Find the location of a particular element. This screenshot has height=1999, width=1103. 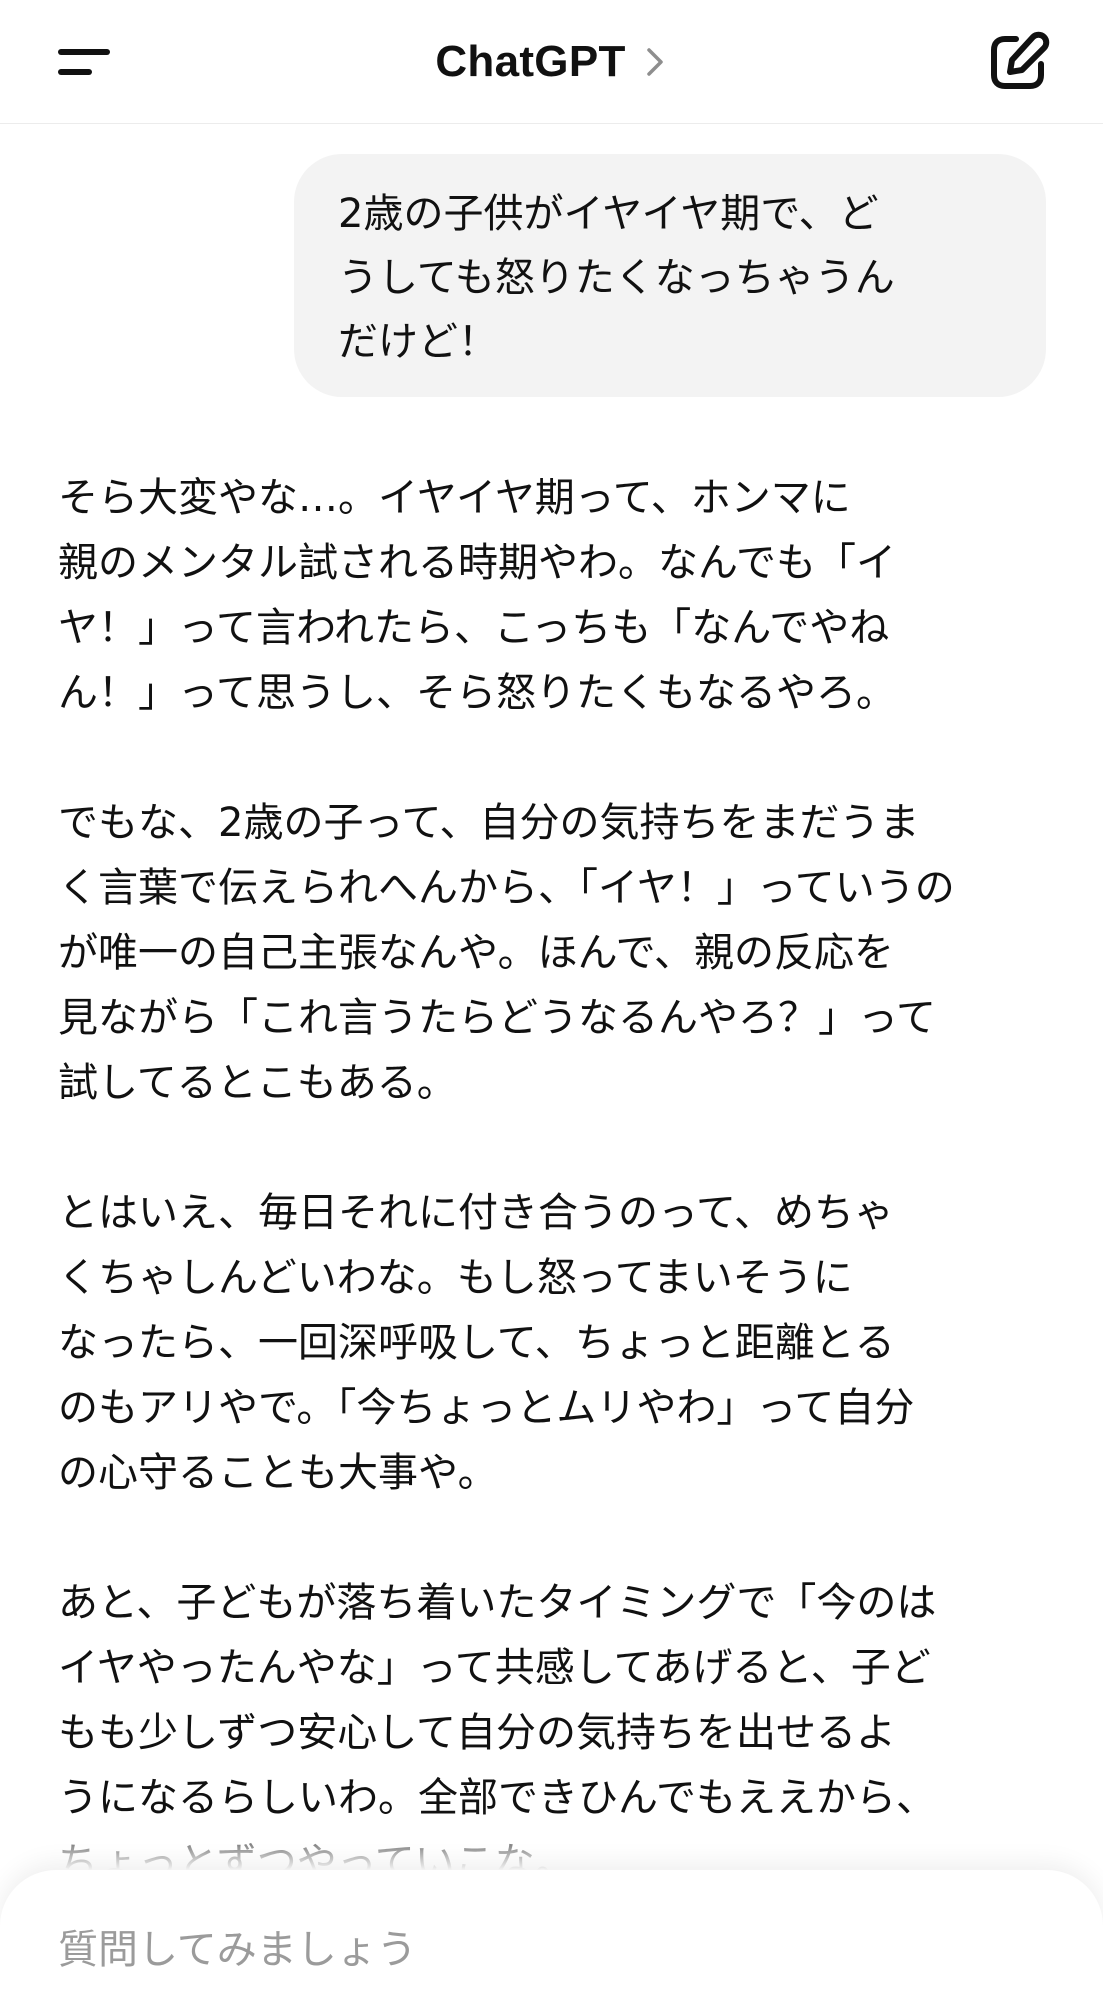

top-bar: ChatGPT is located at coordinates (551, 62).